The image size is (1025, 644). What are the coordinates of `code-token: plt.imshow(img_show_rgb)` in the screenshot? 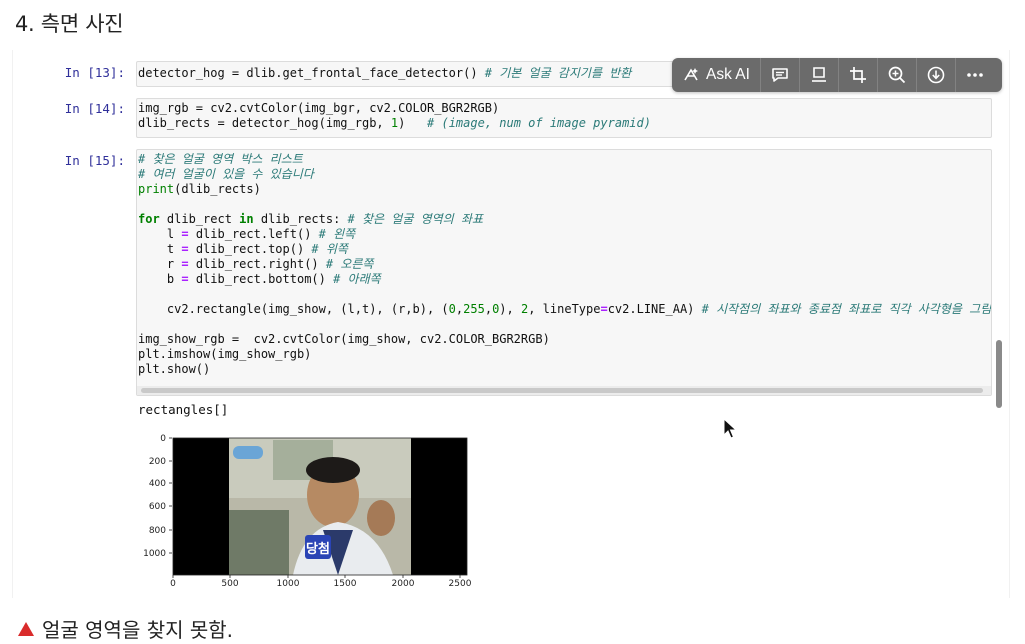 It's located at (225, 354).